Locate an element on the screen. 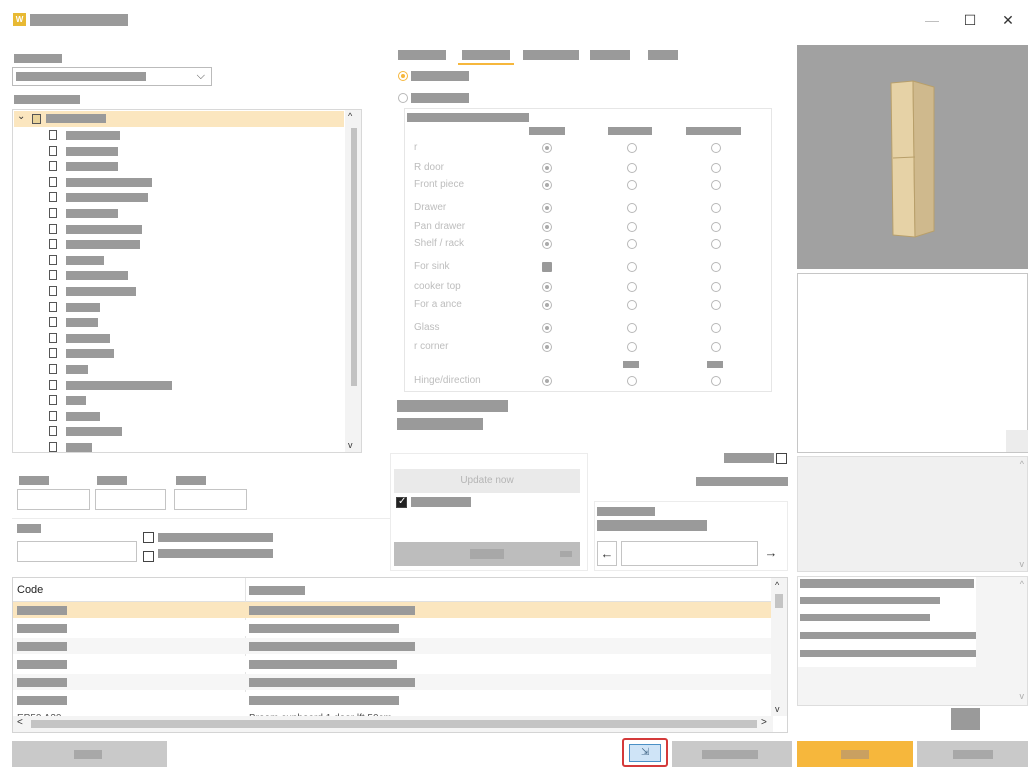 The image size is (1028, 767). catalog-dropdown: ⌵ is located at coordinates (112, 76).